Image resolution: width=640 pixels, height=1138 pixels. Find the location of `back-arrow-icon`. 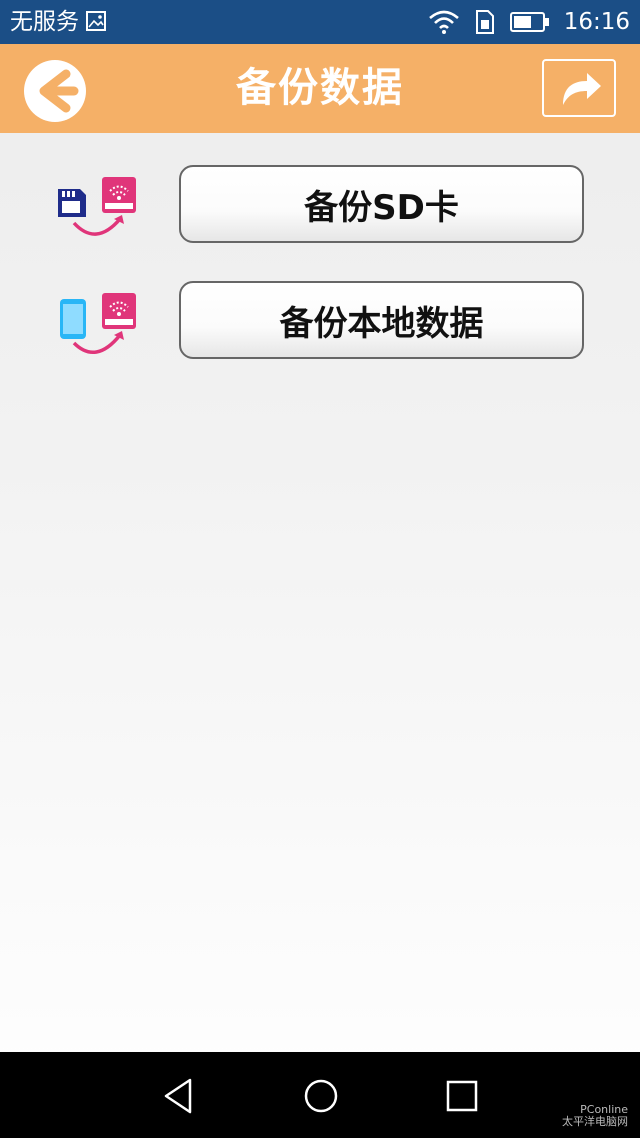

back-arrow-icon is located at coordinates (55, 91).